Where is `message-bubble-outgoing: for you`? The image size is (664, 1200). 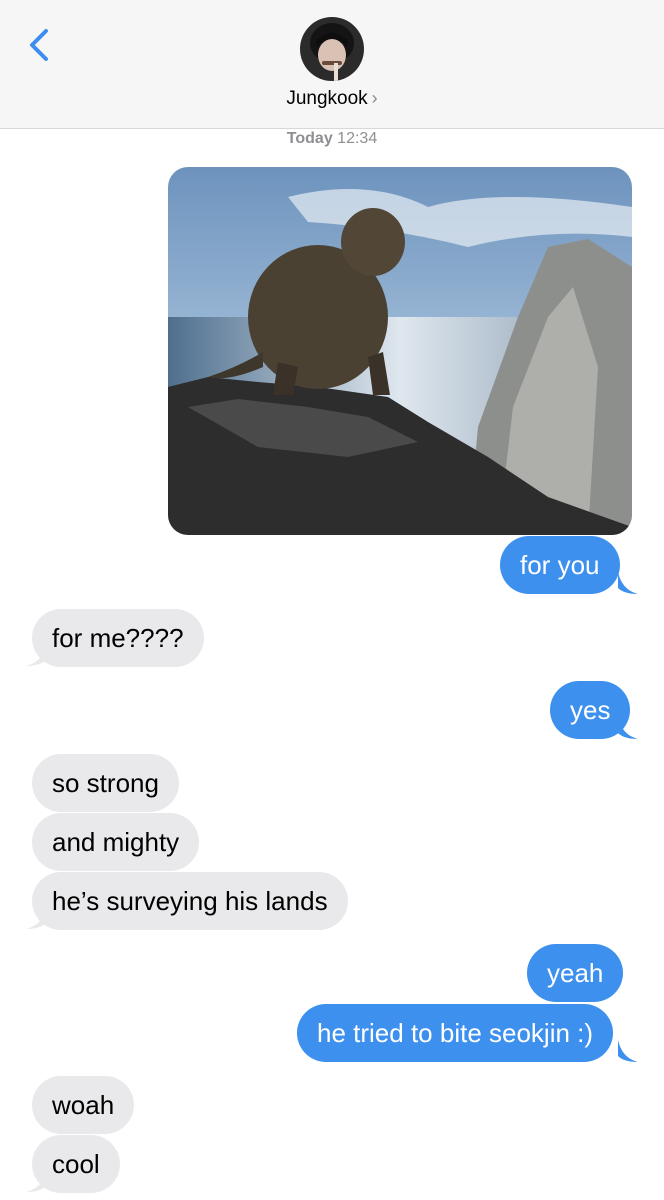
message-bubble-outgoing: for you is located at coordinates (560, 565).